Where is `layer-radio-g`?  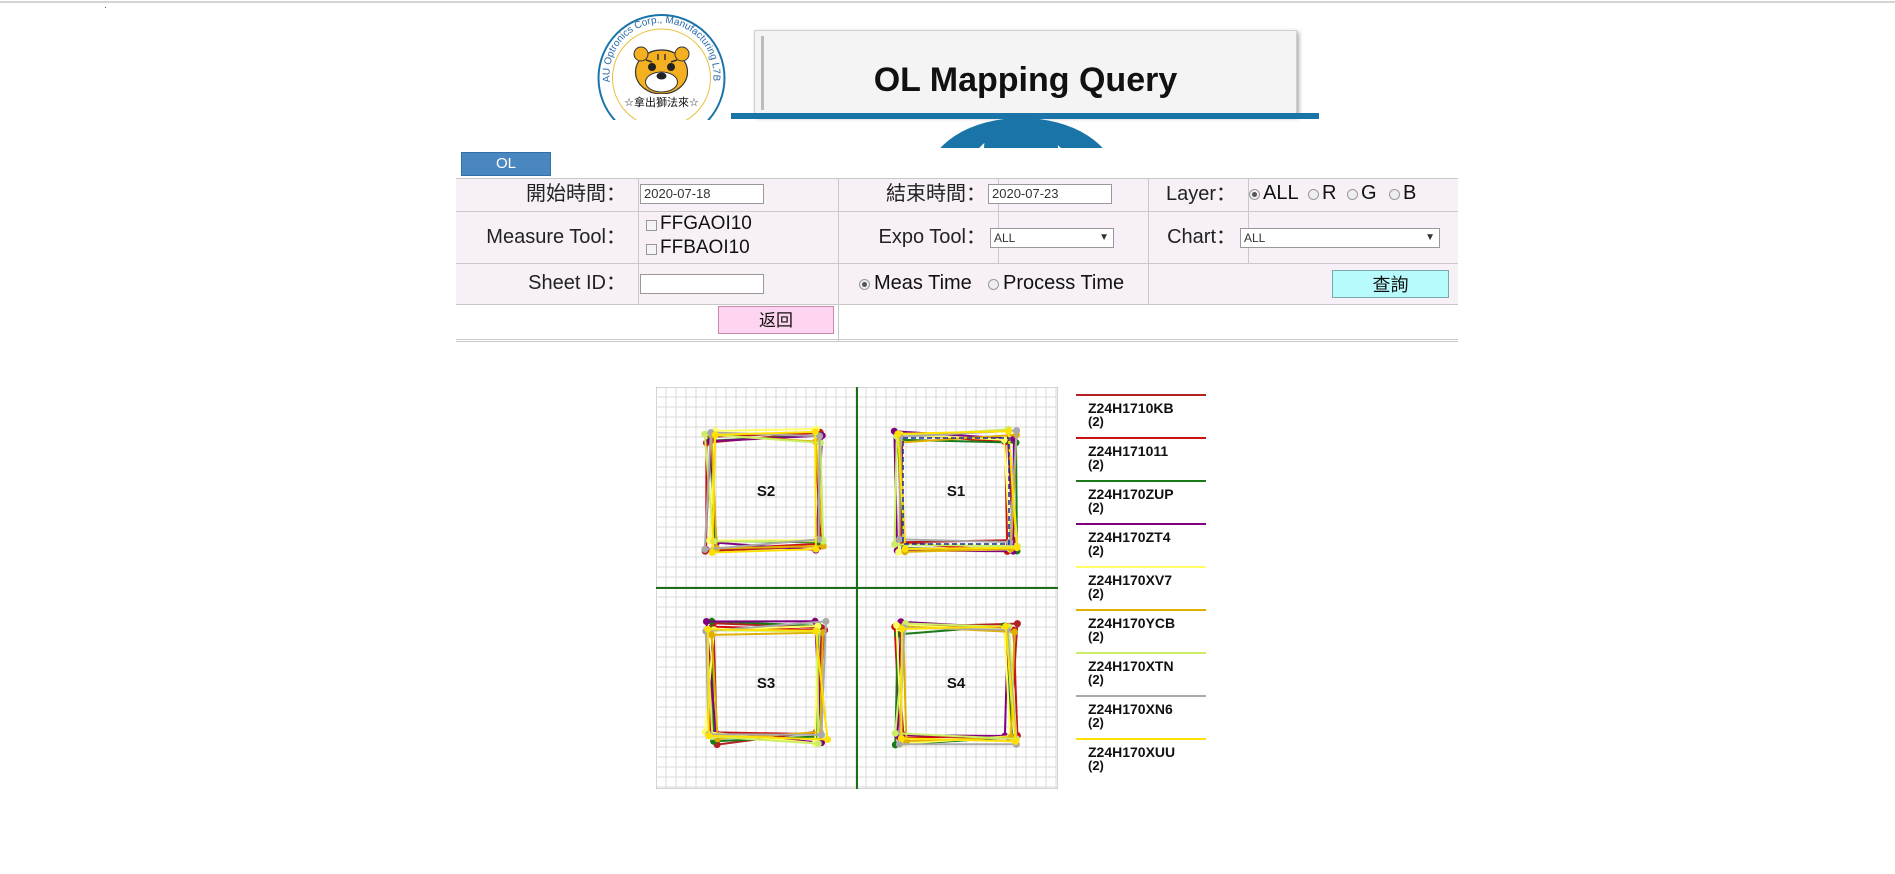 layer-radio-g is located at coordinates (1352, 194).